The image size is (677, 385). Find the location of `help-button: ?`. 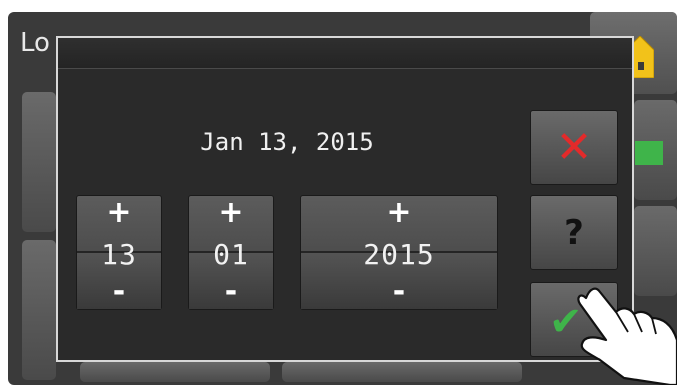

help-button: ? is located at coordinates (574, 232).